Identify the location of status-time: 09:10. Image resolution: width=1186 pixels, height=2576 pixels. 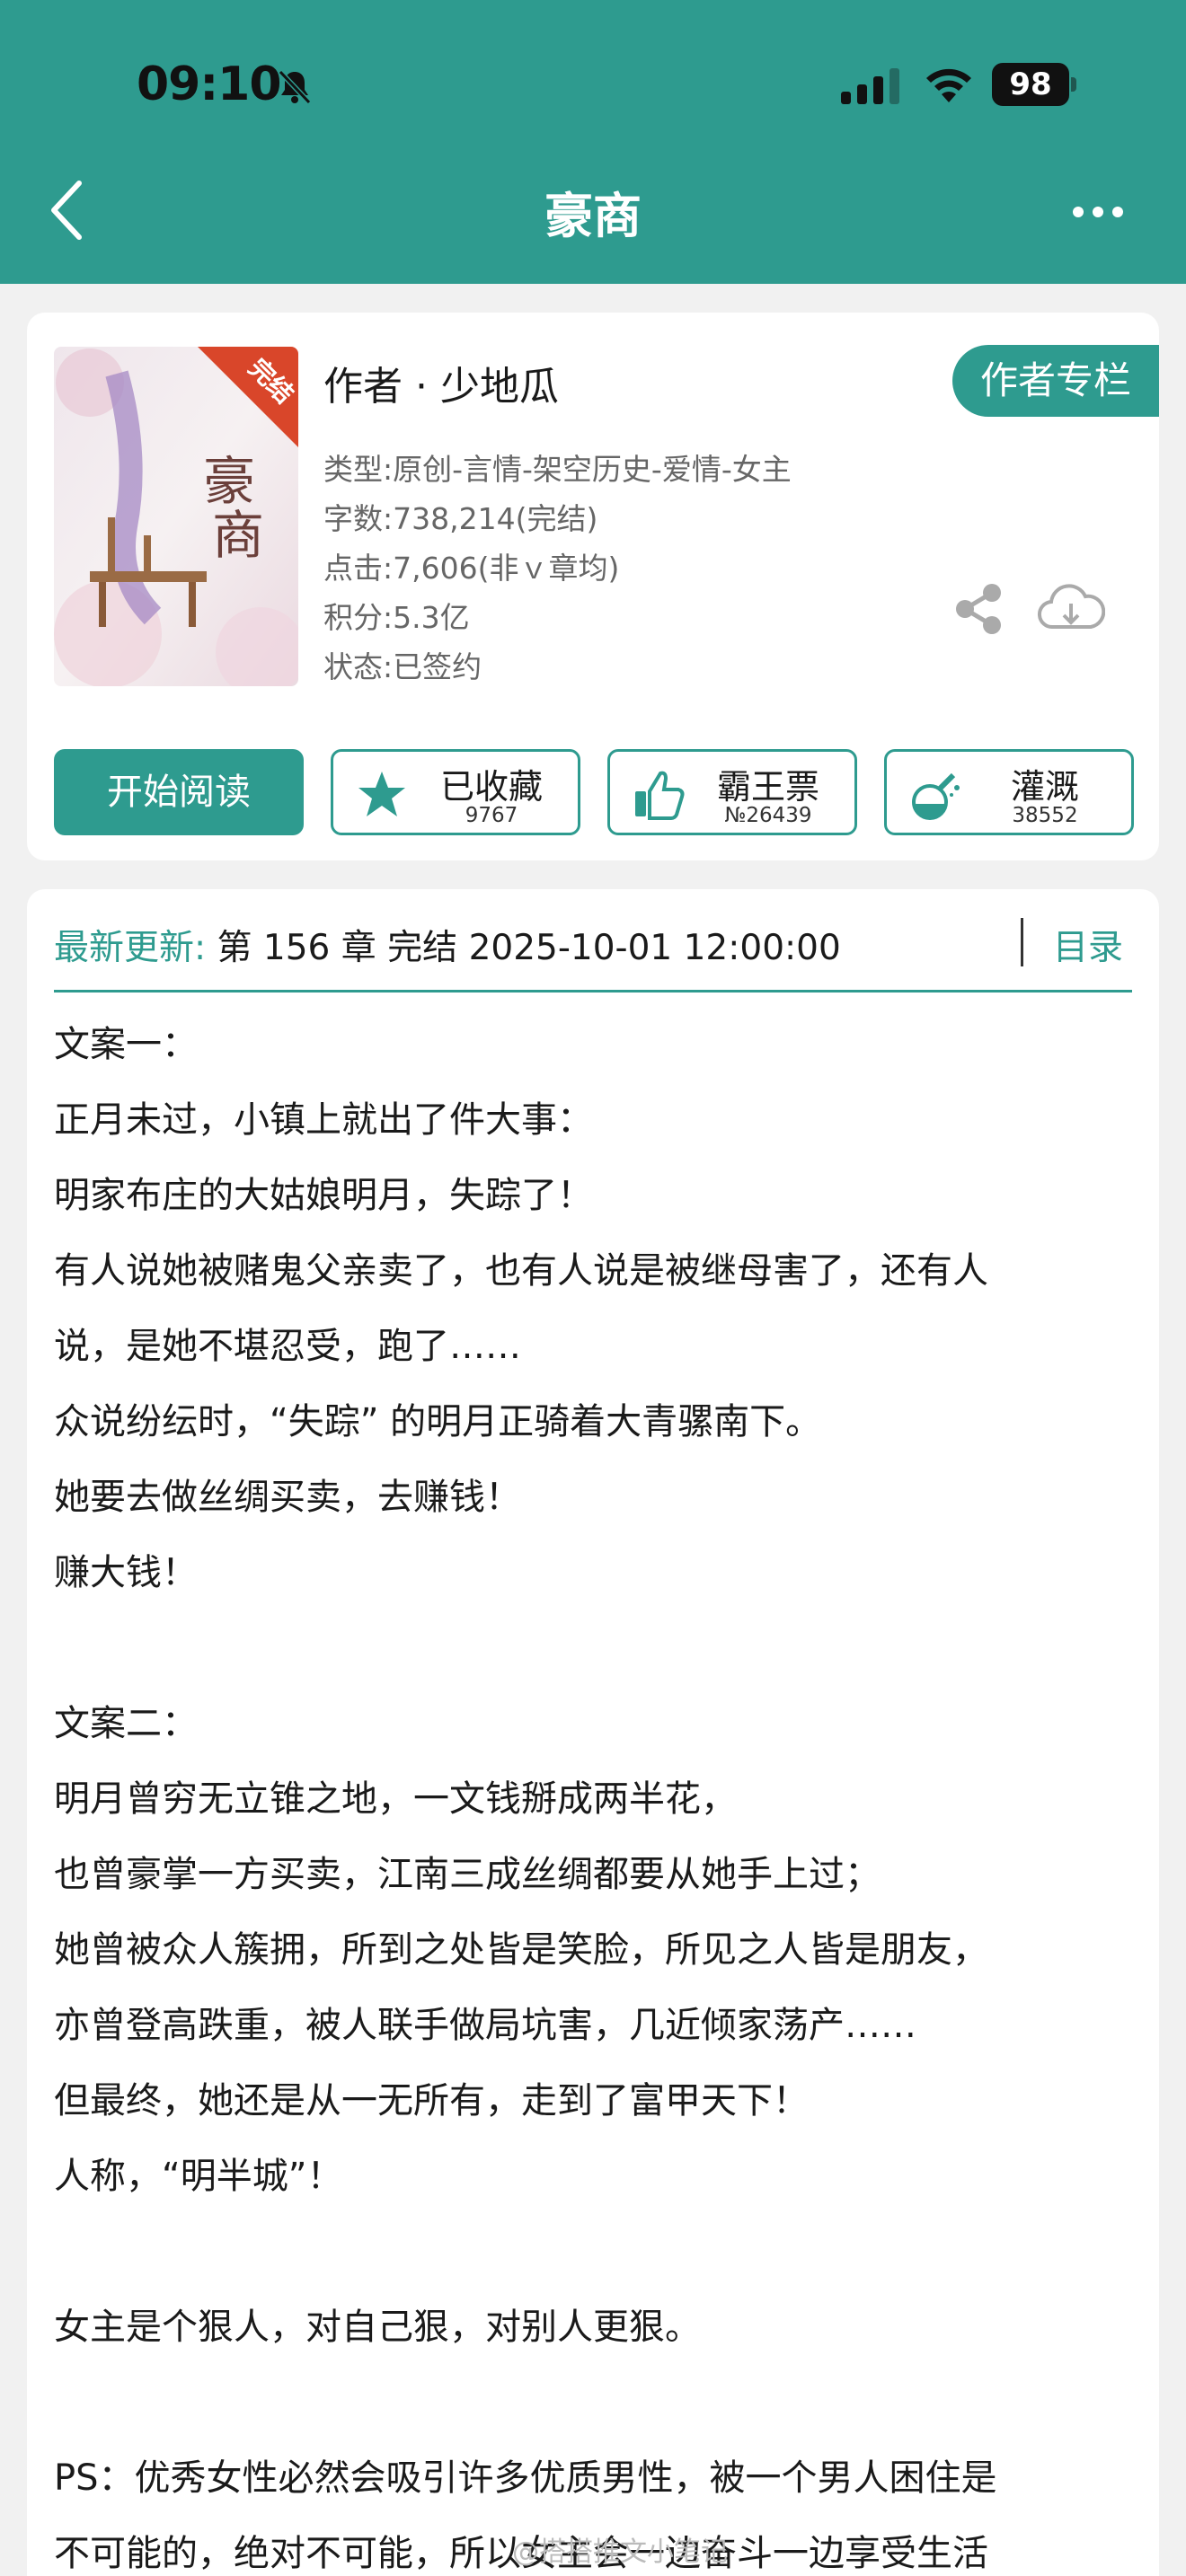
(209, 84).